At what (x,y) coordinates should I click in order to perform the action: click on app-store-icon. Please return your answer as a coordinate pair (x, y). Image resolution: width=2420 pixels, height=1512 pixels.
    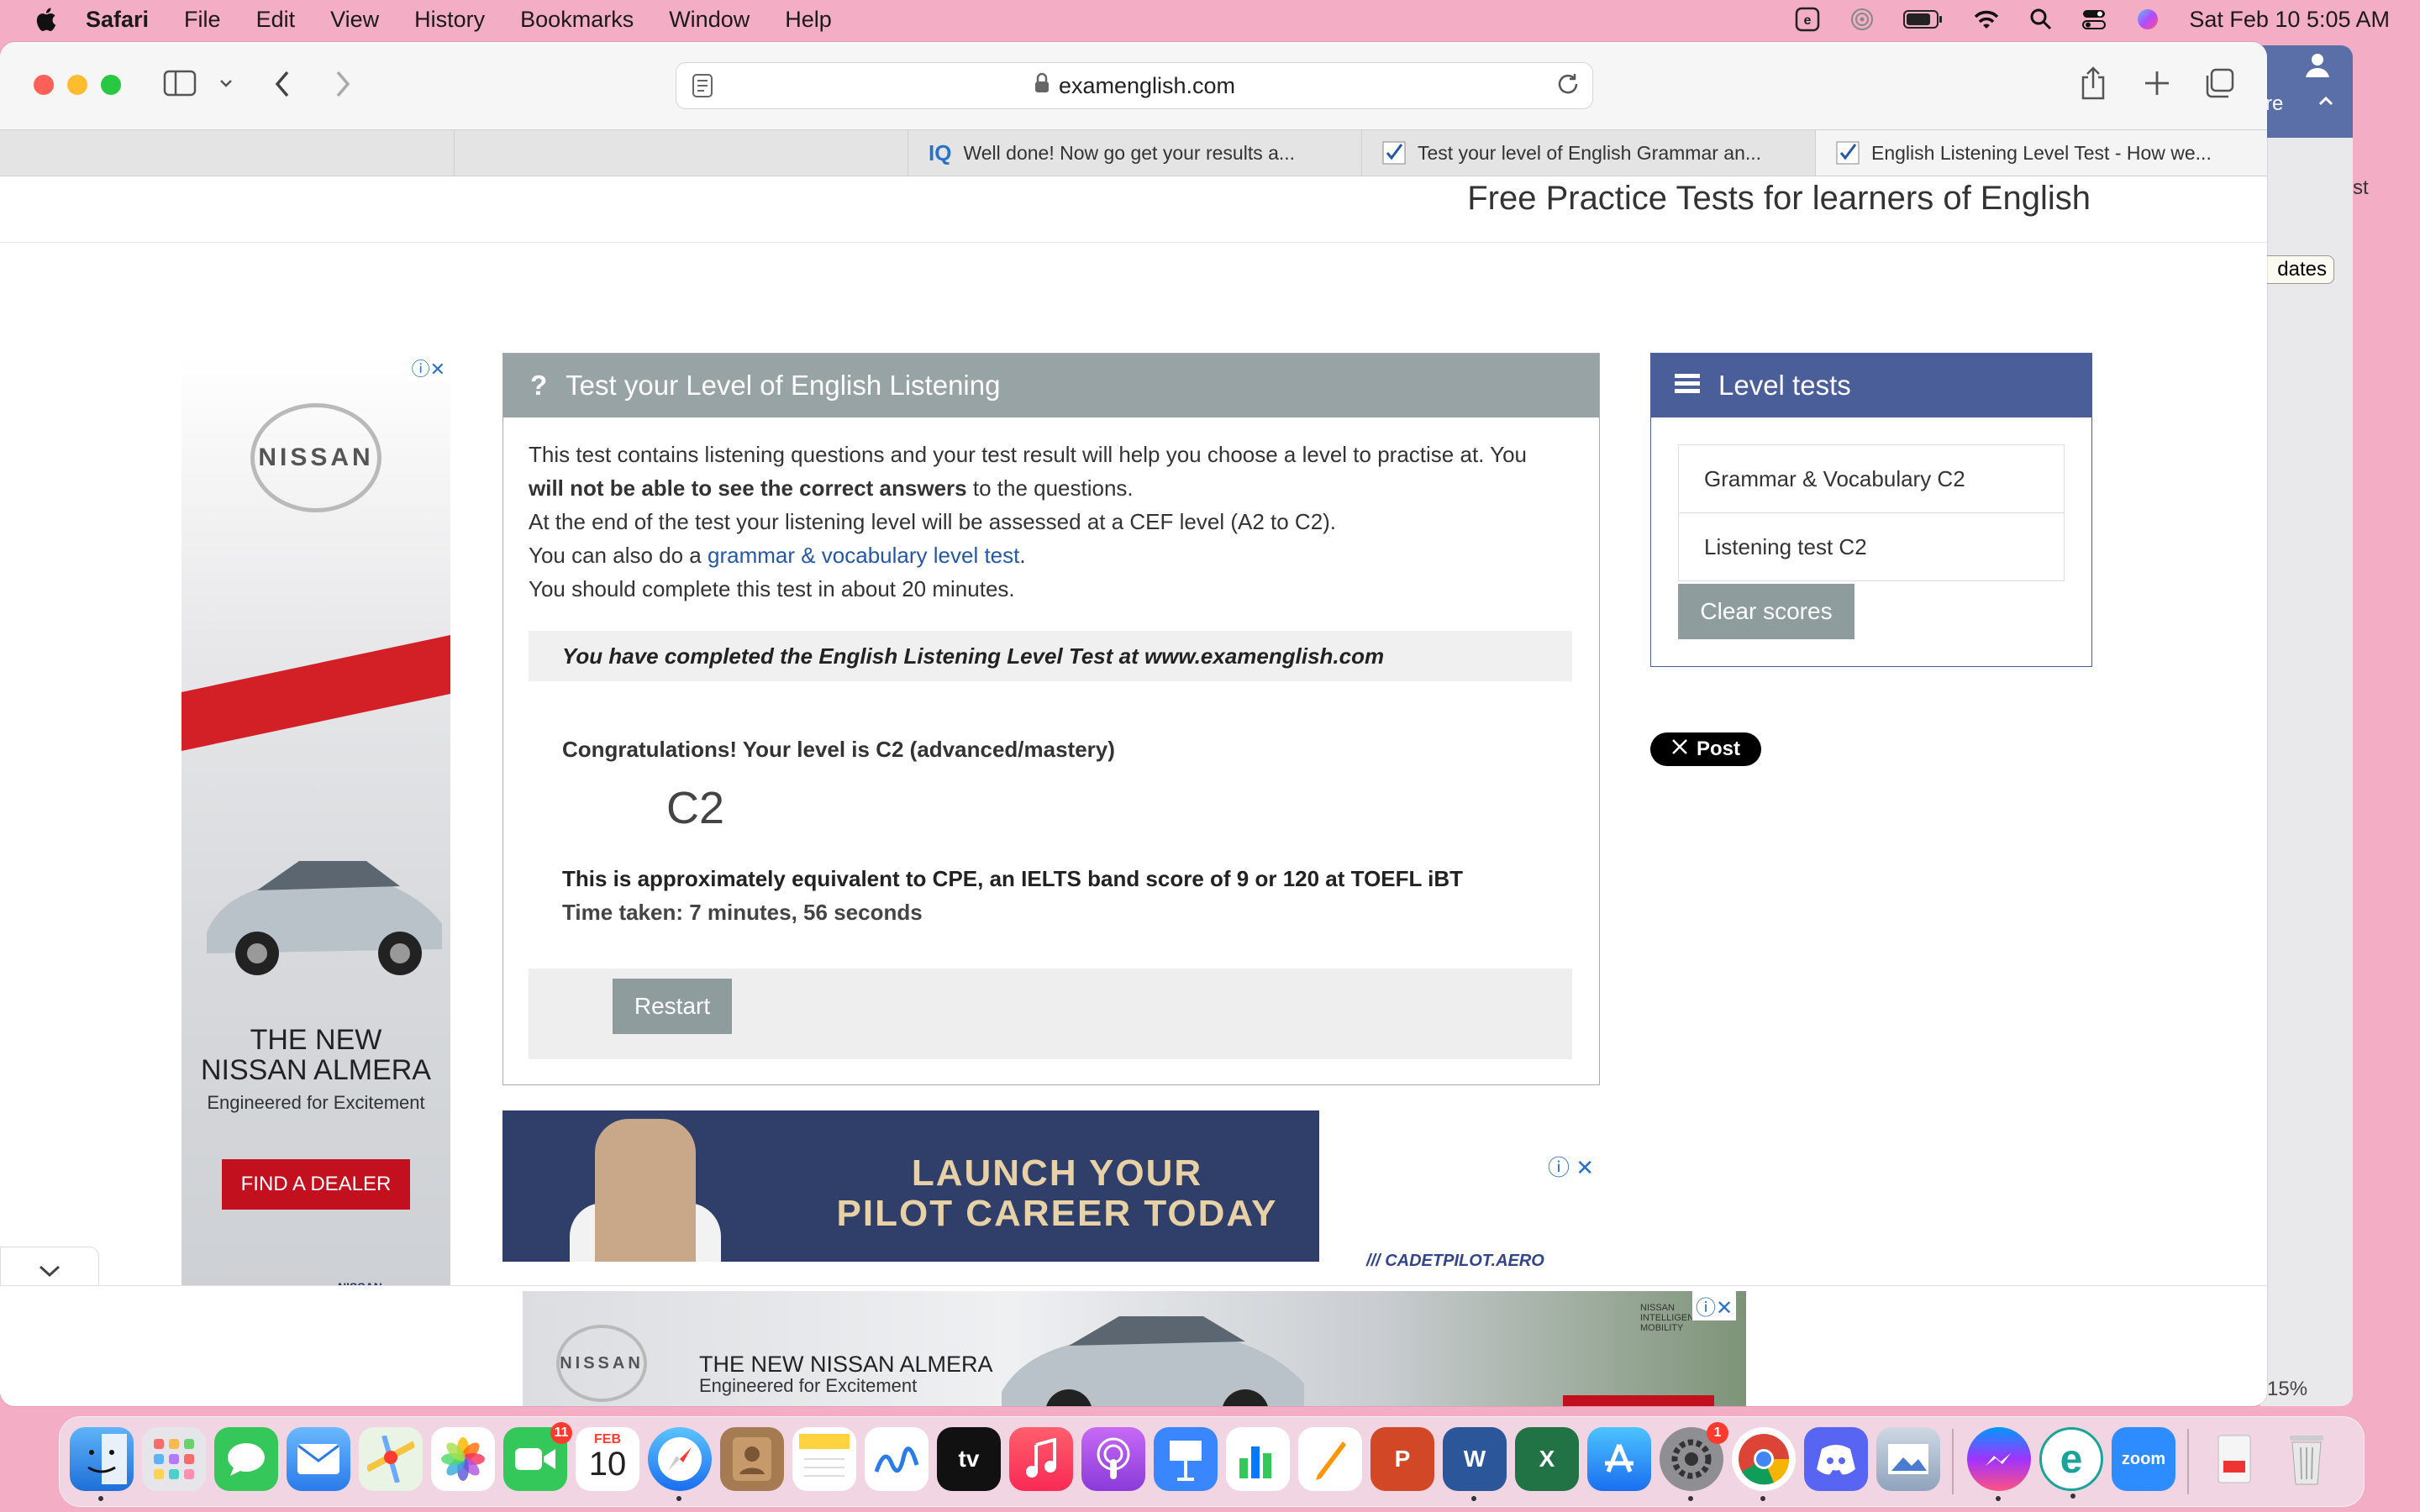
    Looking at the image, I should click on (1619, 1459).